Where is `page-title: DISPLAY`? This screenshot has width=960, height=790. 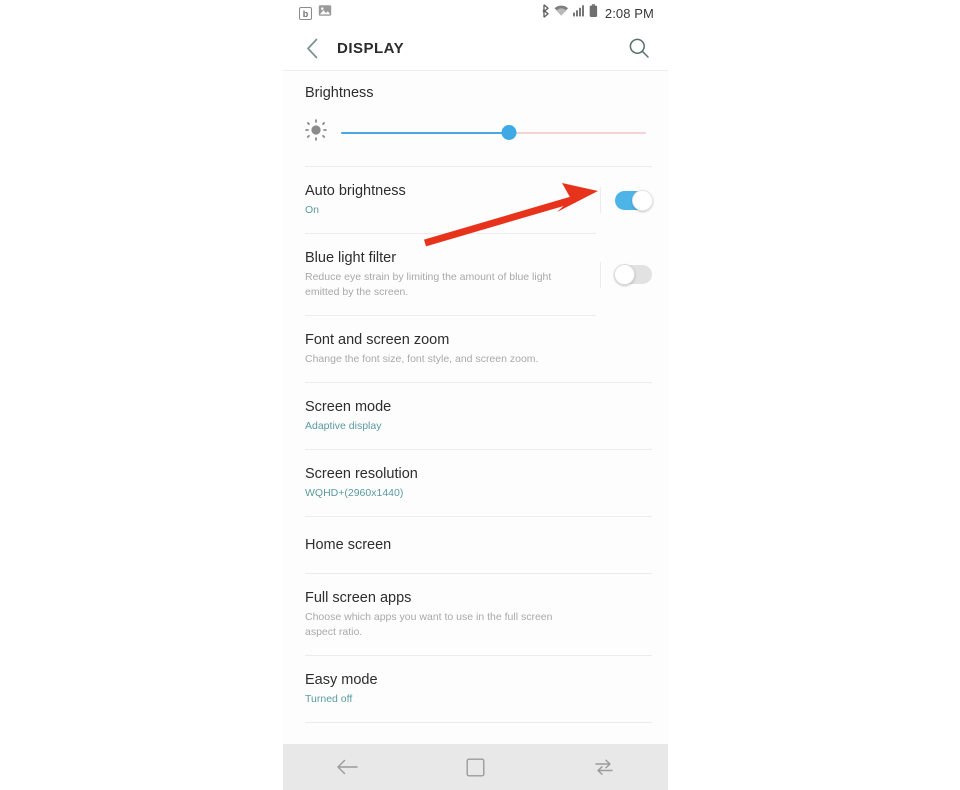
page-title: DISPLAY is located at coordinates (371, 48).